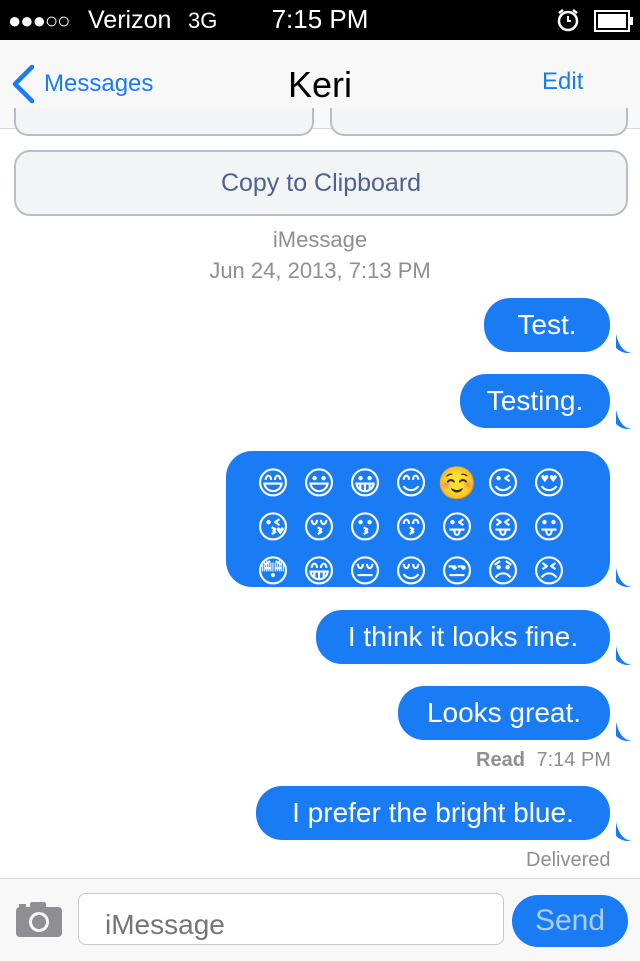  I want to click on emoji-glyph: 😔, so click(365, 571).